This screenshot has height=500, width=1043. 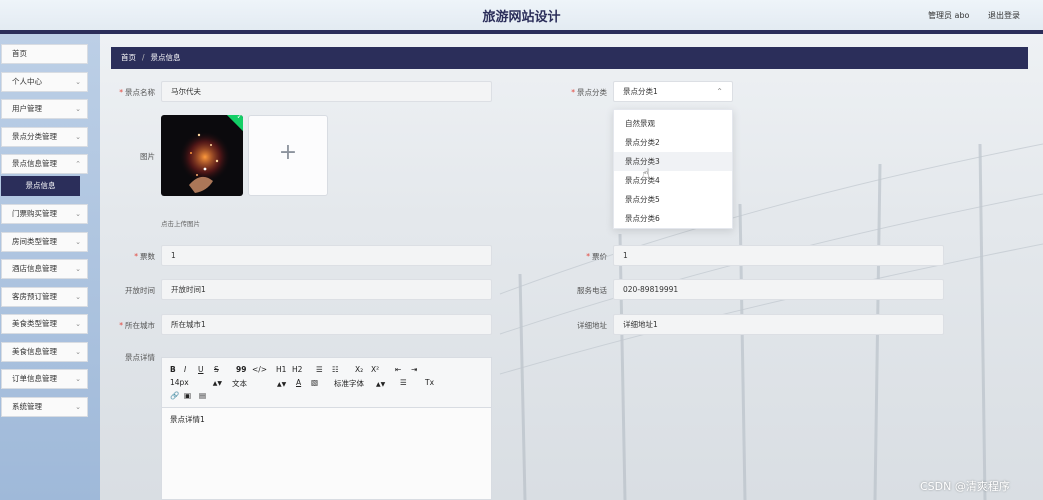 I want to click on phone-label: 服务电话, so click(x=592, y=290).